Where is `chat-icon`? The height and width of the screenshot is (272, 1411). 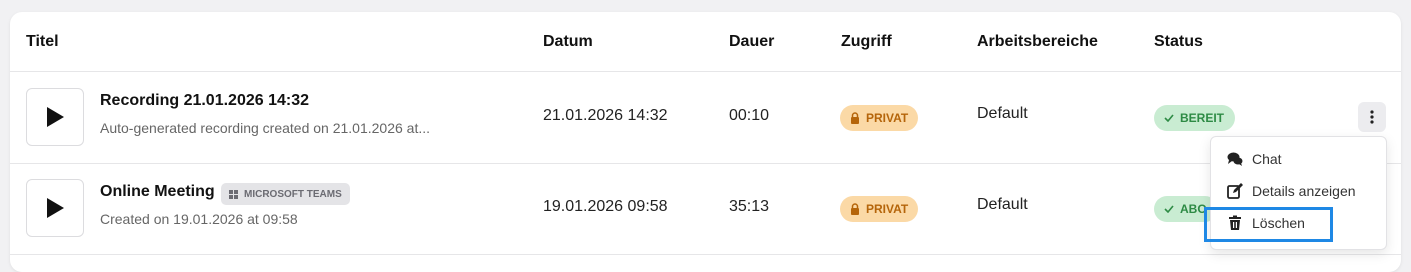 chat-icon is located at coordinates (1235, 159).